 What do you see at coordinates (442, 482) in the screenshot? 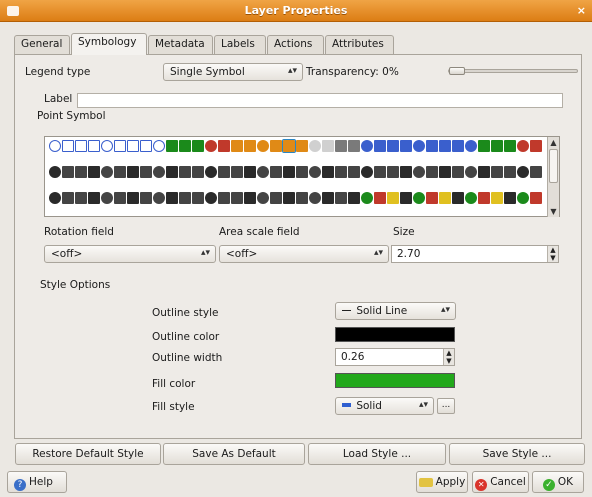
I see `apply-button: Apply` at bounding box center [442, 482].